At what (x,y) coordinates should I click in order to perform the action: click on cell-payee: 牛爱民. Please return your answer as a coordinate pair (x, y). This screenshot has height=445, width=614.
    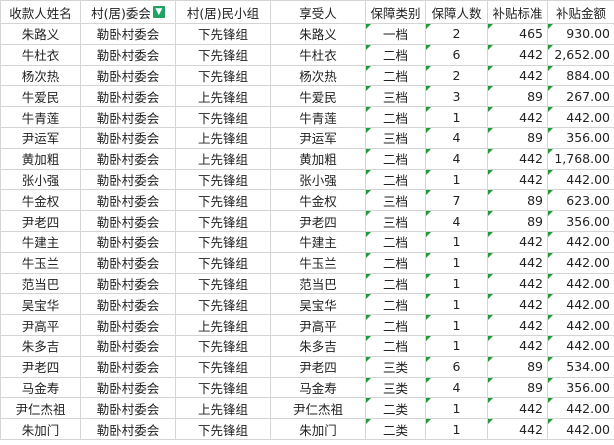
    Looking at the image, I should click on (40, 96).